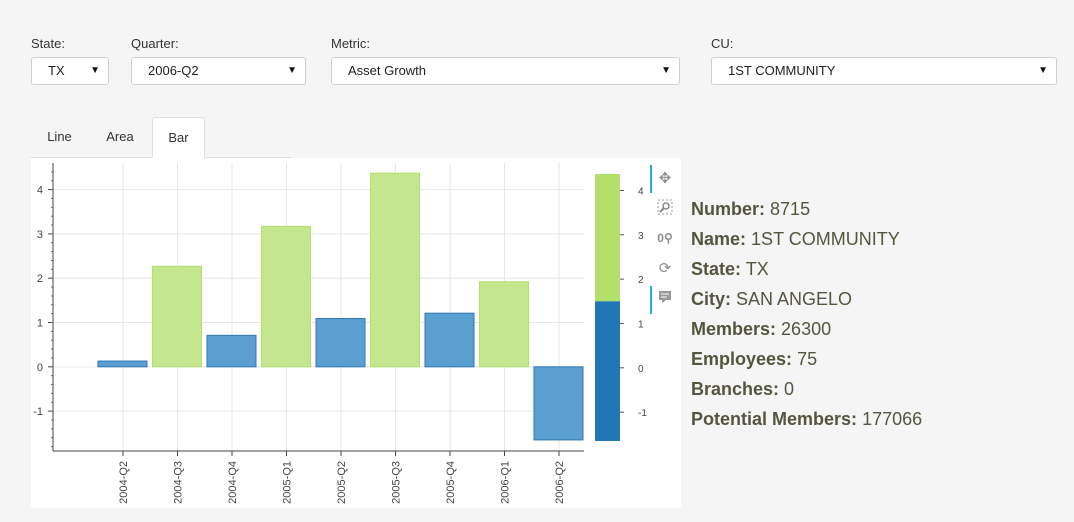  What do you see at coordinates (806, 392) in the screenshot?
I see `info-branches: Branches: 0` at bounding box center [806, 392].